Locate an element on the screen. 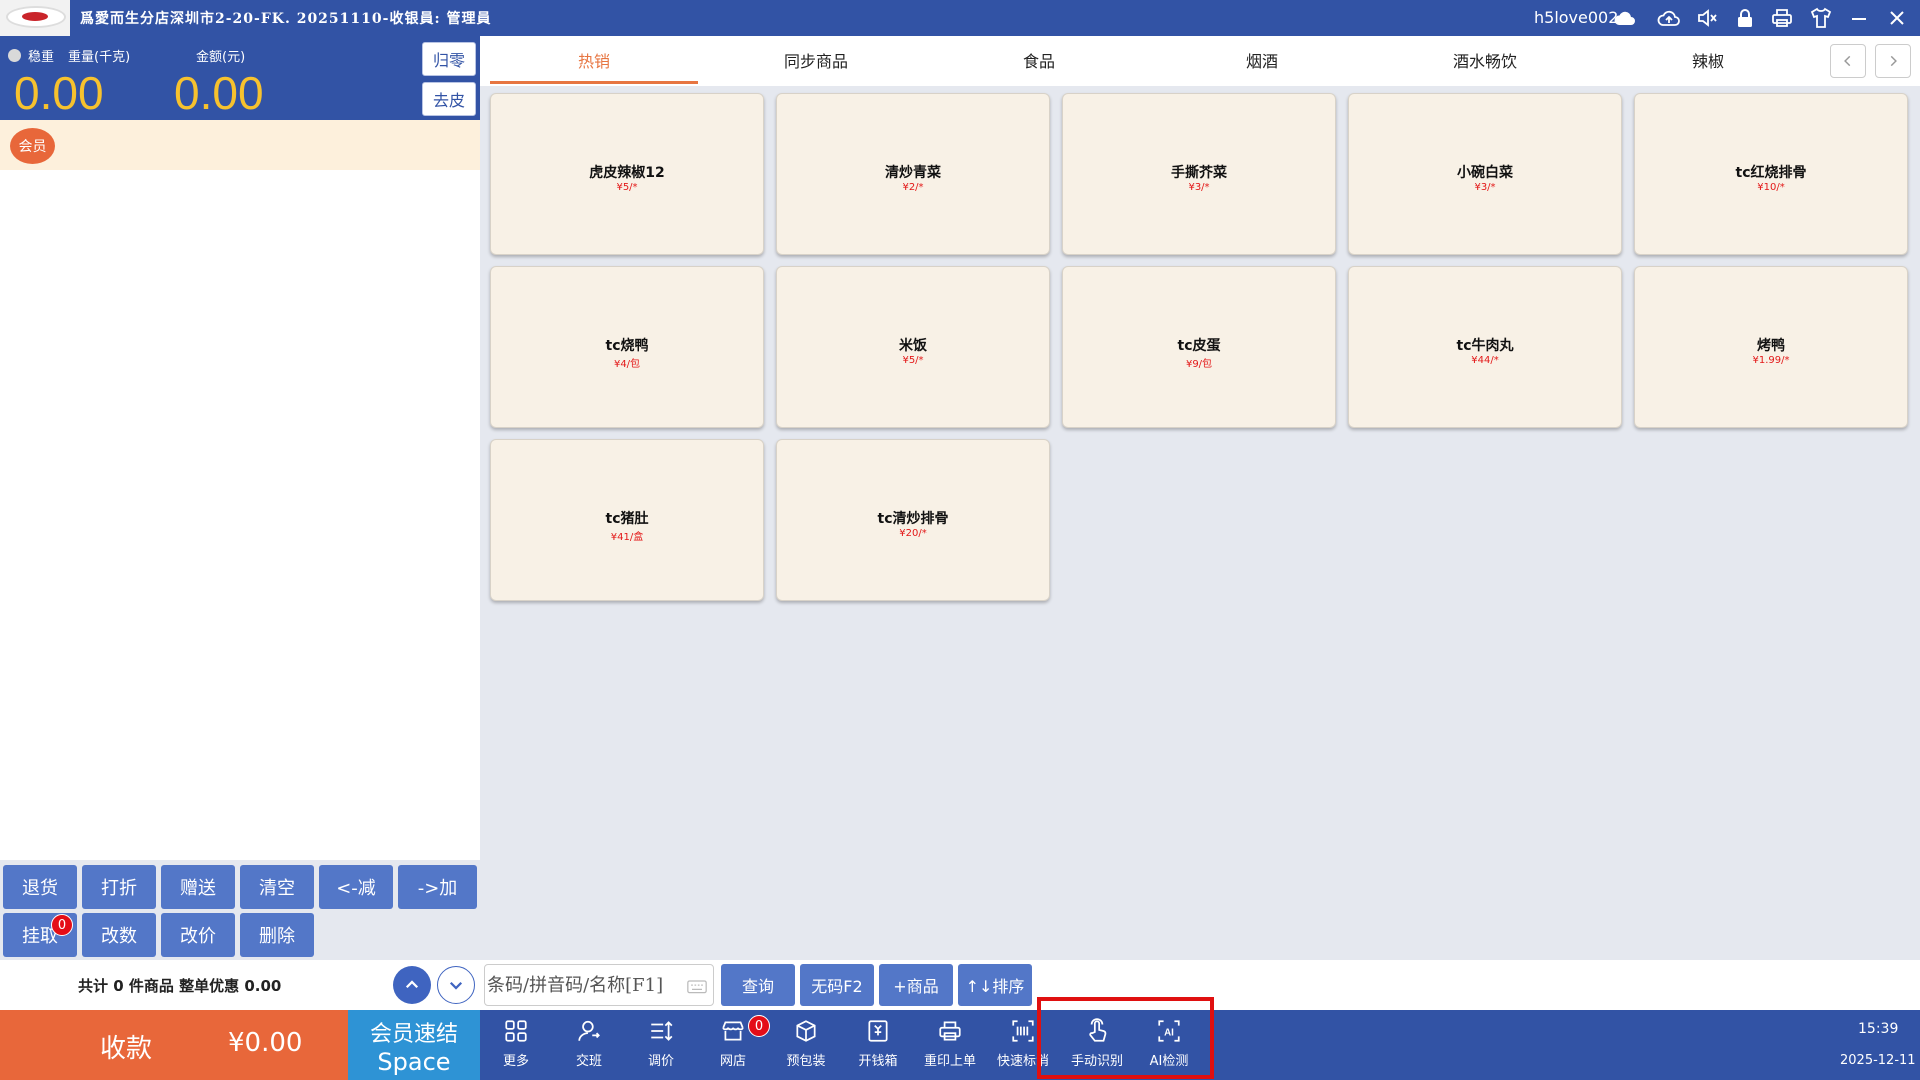 The height and width of the screenshot is (1080, 1920). sort-button: ↑↓排序 is located at coordinates (995, 985).